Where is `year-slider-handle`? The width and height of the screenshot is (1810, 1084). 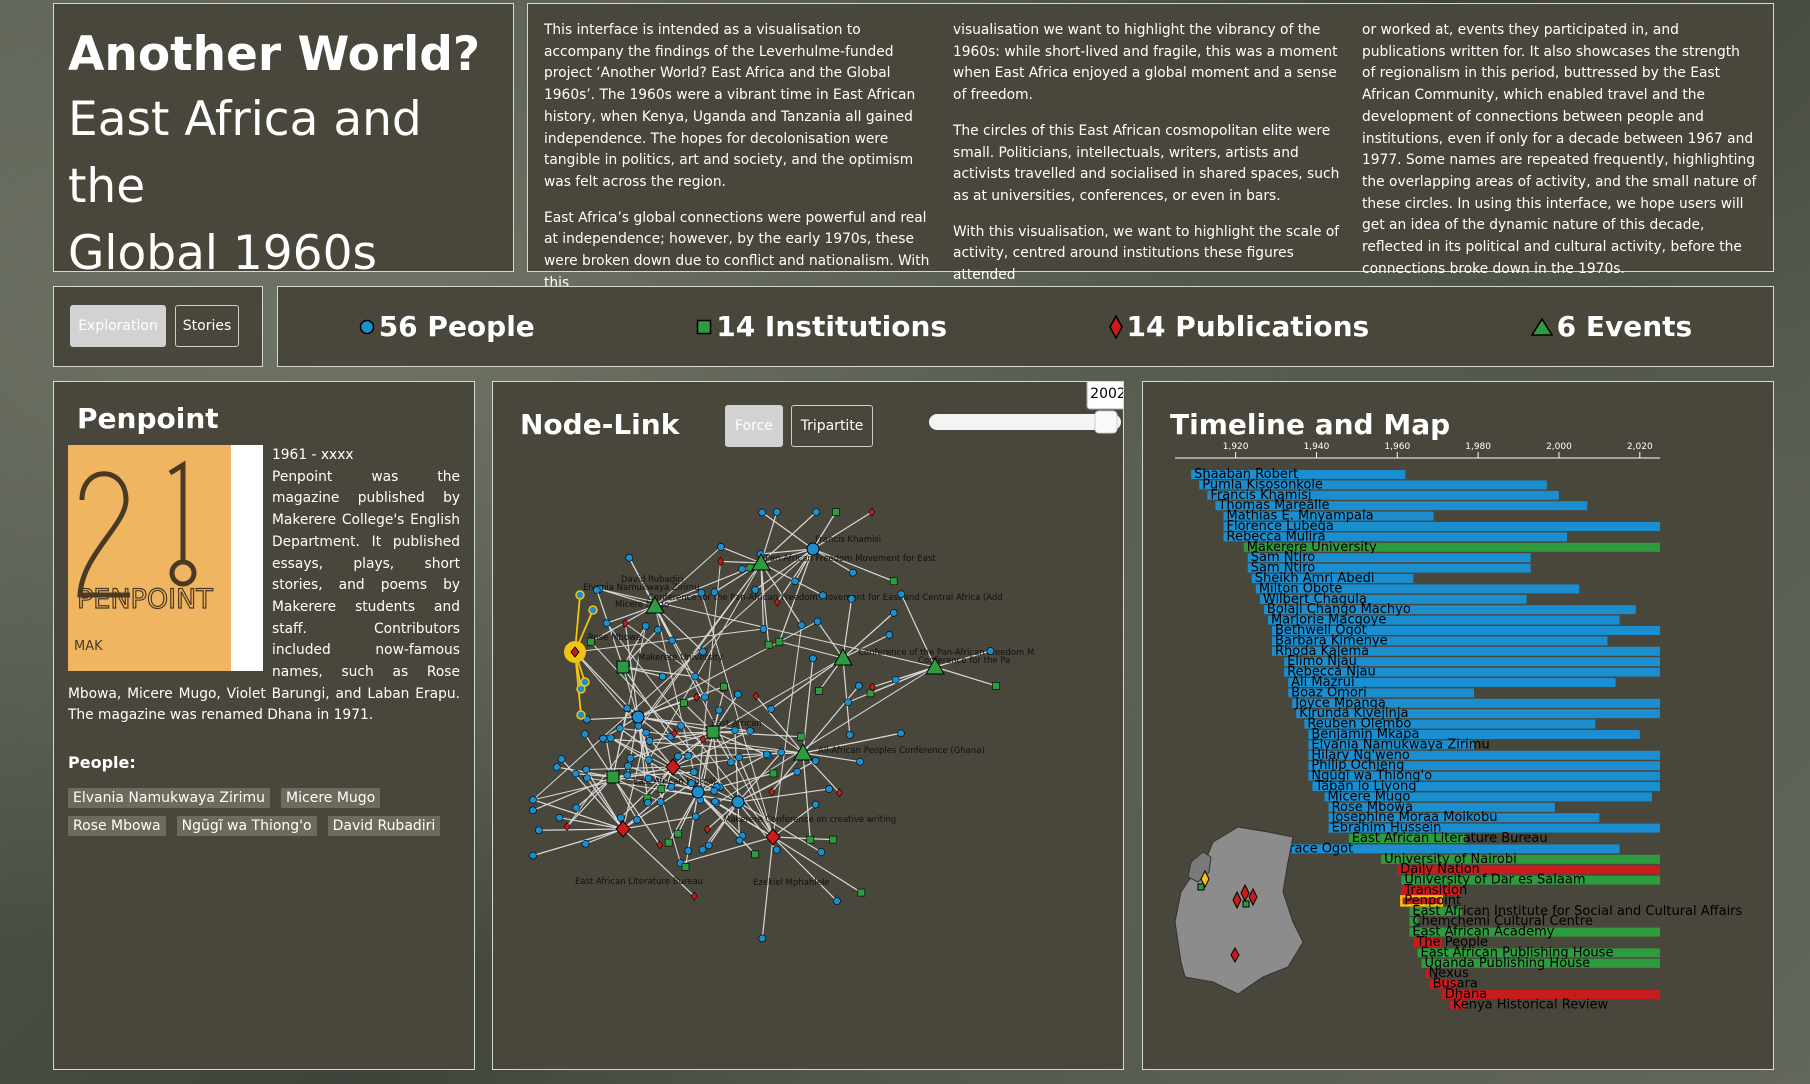 year-slider-handle is located at coordinates (1106, 422).